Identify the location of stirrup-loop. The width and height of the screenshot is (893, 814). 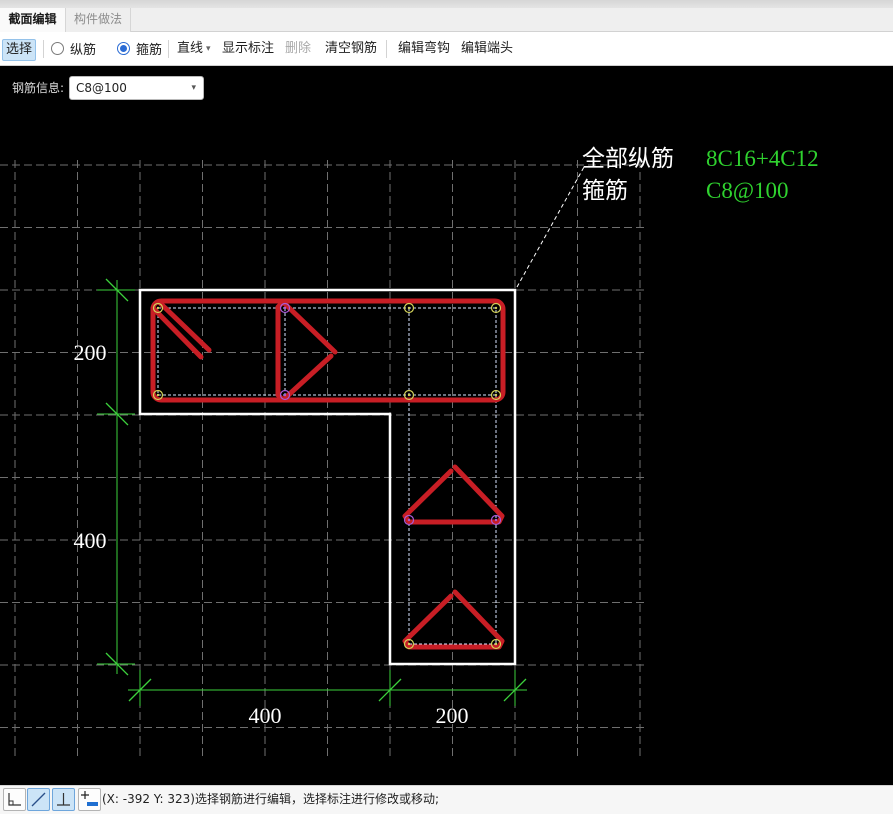
(328, 350).